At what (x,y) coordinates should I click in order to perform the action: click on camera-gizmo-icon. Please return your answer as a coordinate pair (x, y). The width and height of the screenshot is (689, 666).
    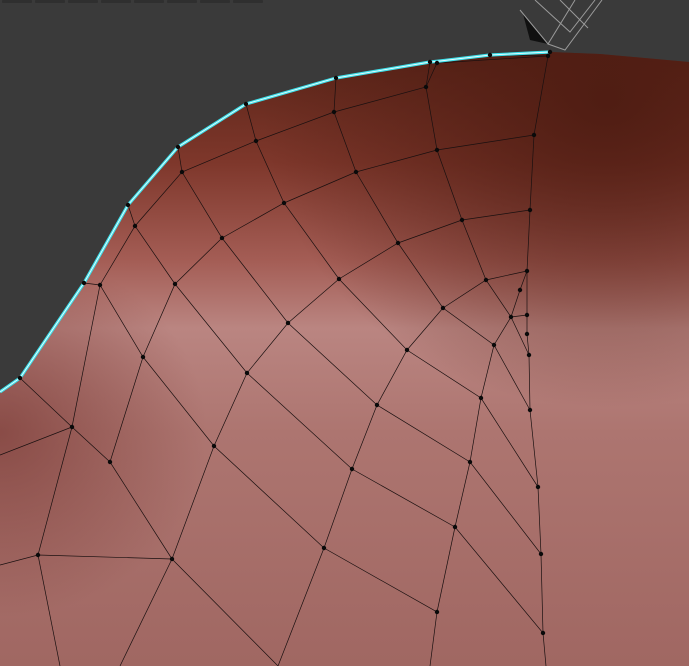
    Looking at the image, I should click on (561, 25).